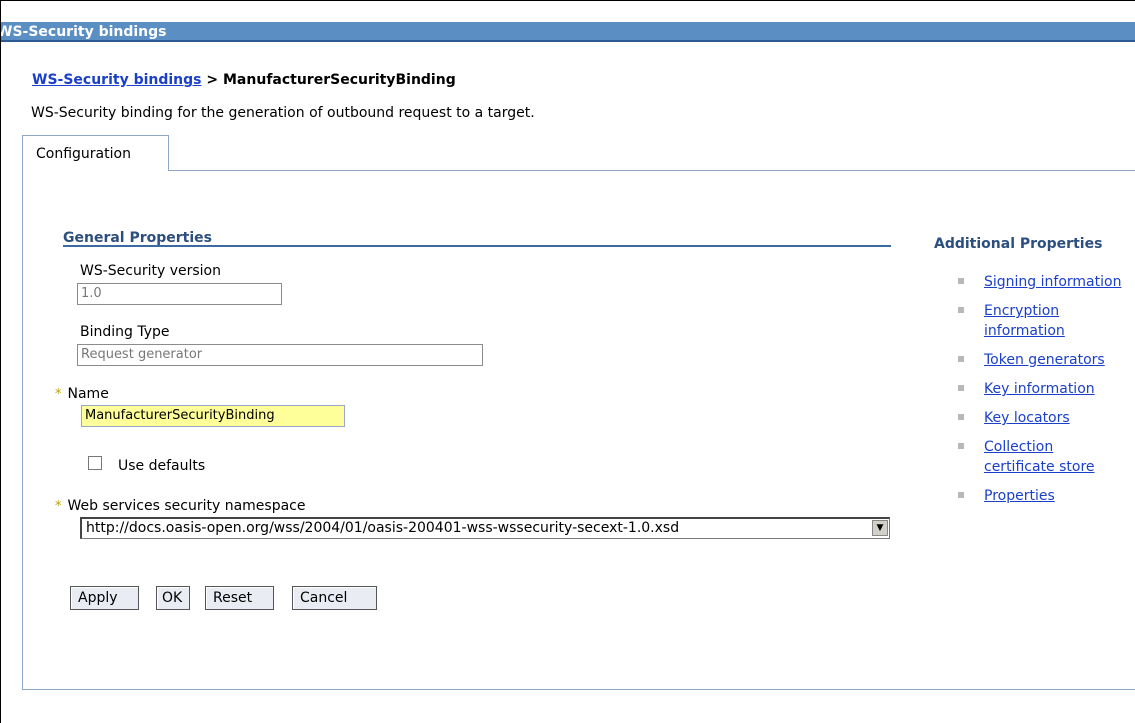 Image resolution: width=1135 pixels, height=723 pixels. What do you see at coordinates (1027, 418) in the screenshot?
I see `link-key-locators: Key locators` at bounding box center [1027, 418].